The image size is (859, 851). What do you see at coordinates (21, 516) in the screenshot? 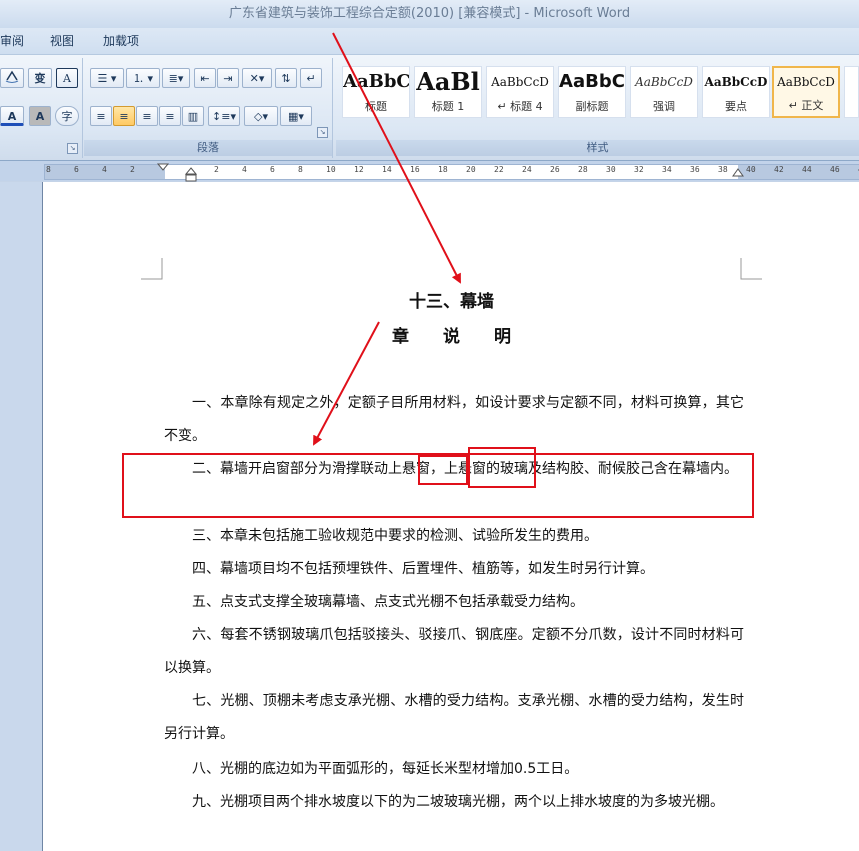
I see `left-margin-area` at bounding box center [21, 516].